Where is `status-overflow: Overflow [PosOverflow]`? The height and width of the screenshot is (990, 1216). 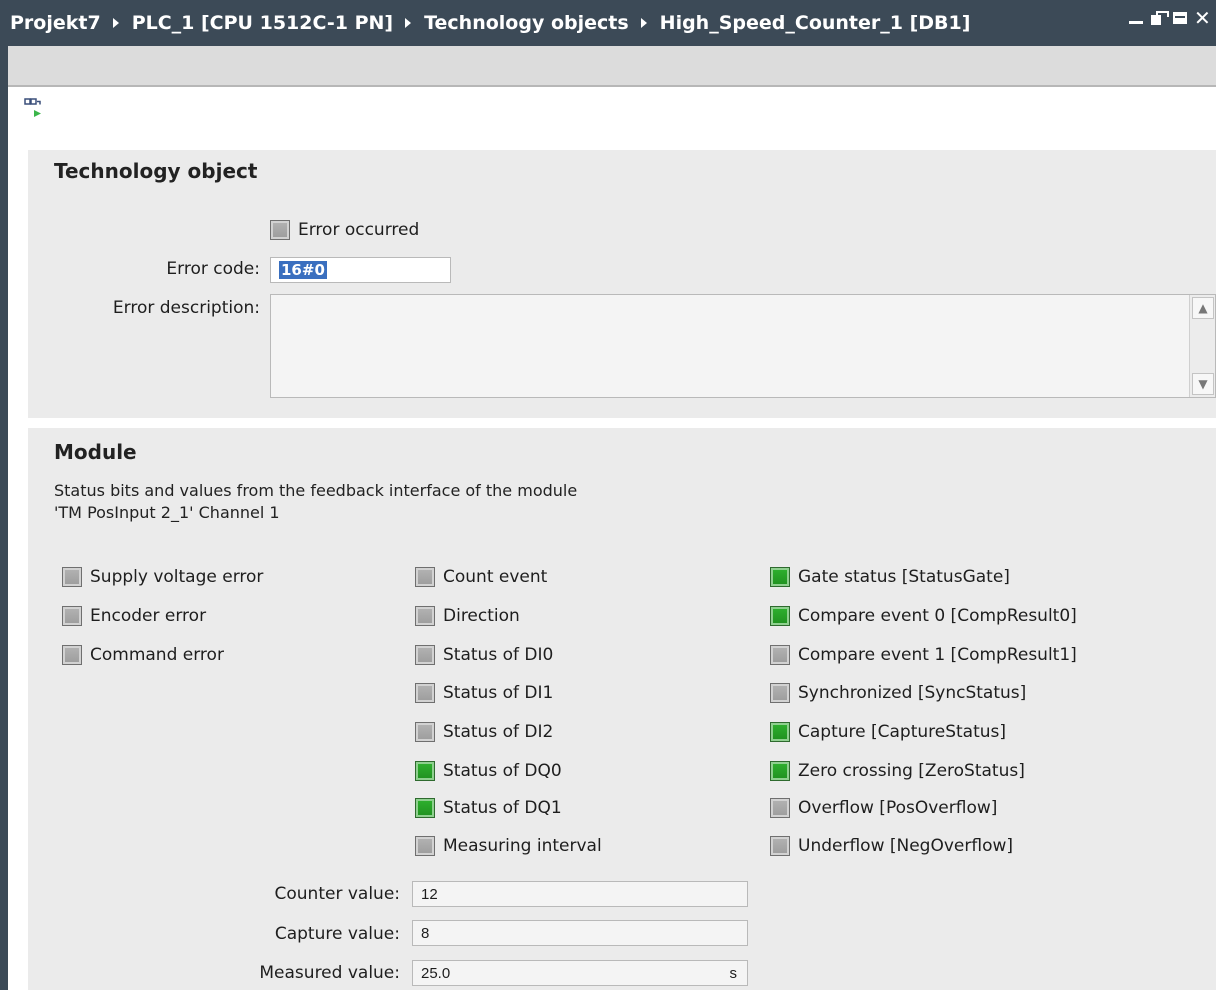 status-overflow: Overflow [PosOverflow] is located at coordinates (883, 808).